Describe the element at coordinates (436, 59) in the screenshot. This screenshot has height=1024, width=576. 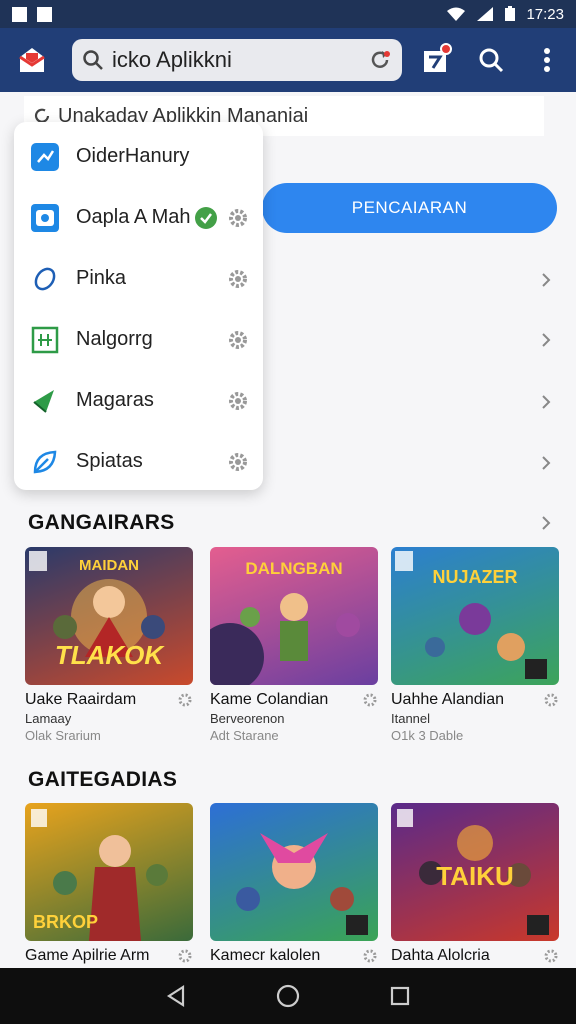
I see `notifications-button` at that location.